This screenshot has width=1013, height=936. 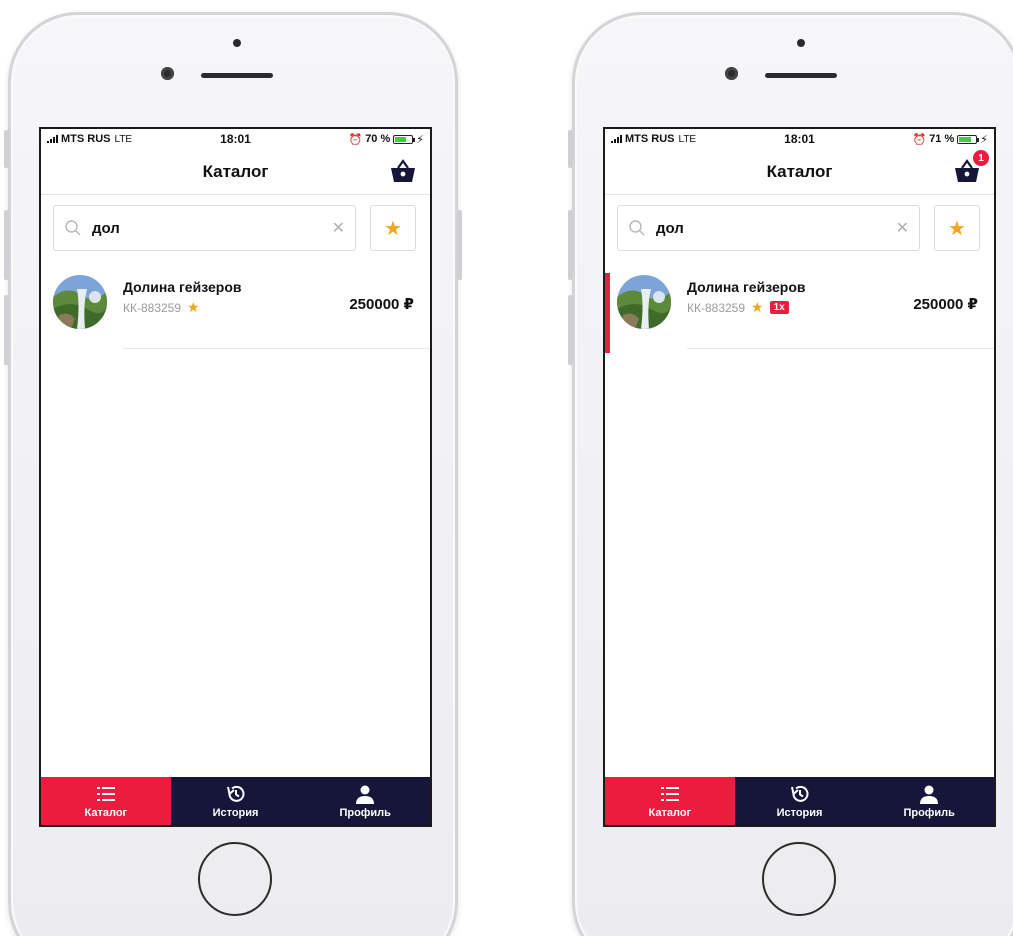 I want to click on header: Каталог 1, so click(x=799, y=172).